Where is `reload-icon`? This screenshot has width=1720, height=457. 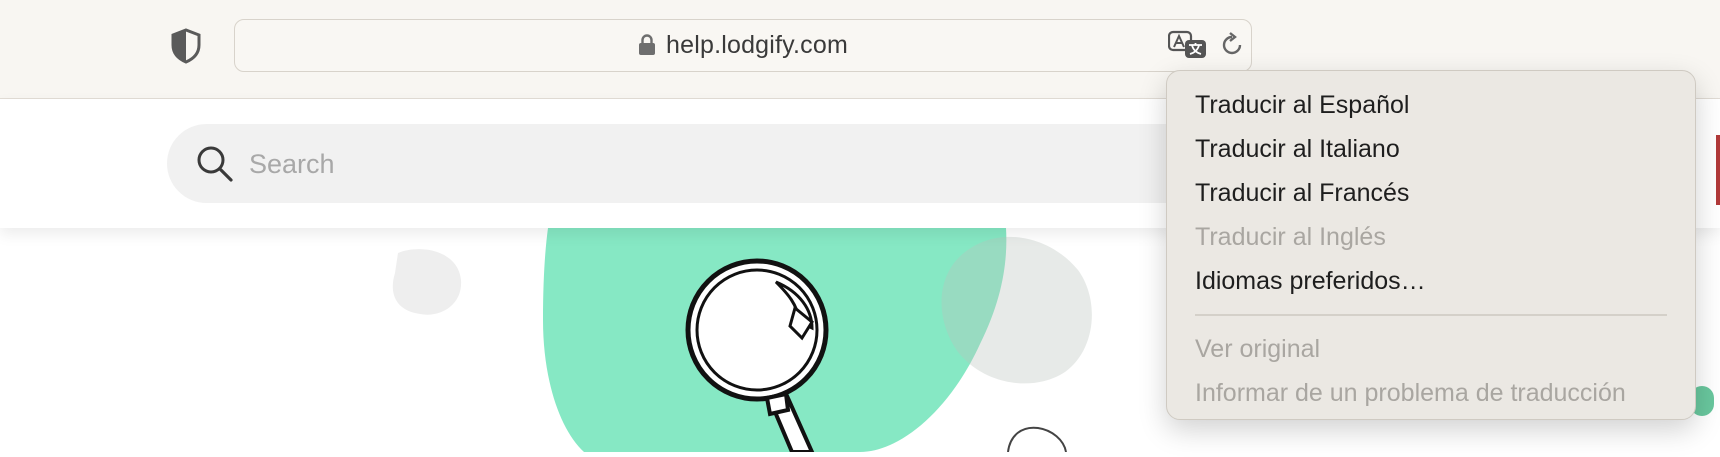 reload-icon is located at coordinates (1232, 45).